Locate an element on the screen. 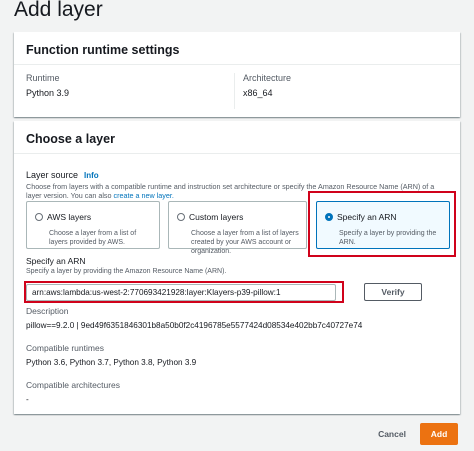  tile-custom-layers-title: Custom layers is located at coordinates (216, 216).